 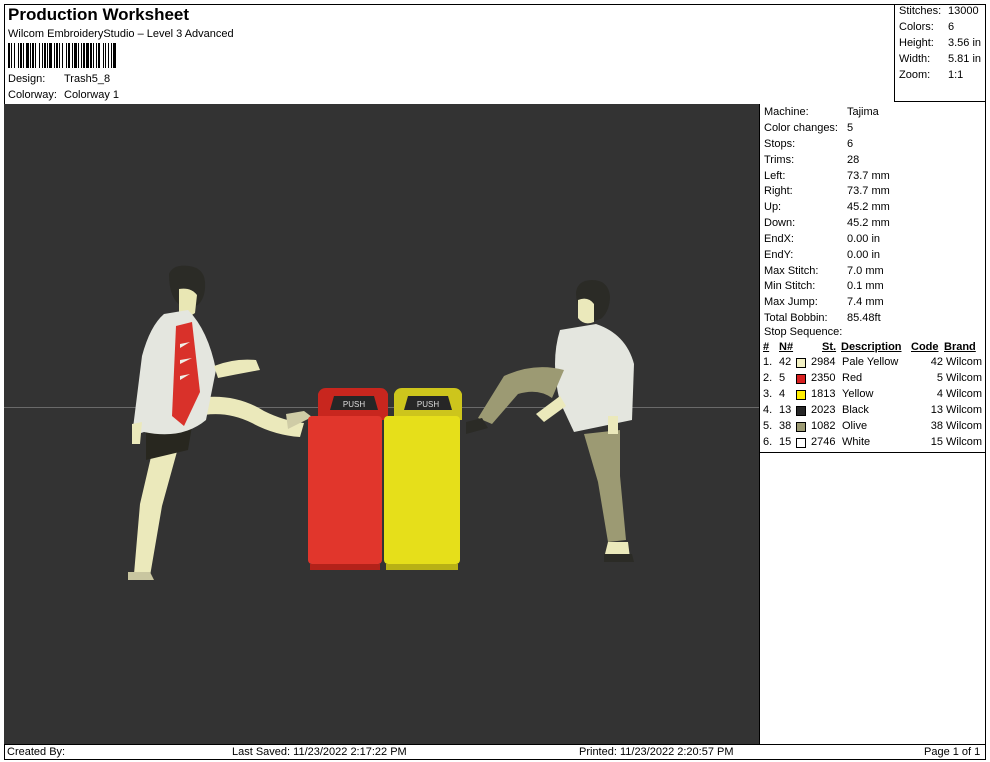 What do you see at coordinates (423, 479) in the screenshot?
I see `yellow-bin: PUSH` at bounding box center [423, 479].